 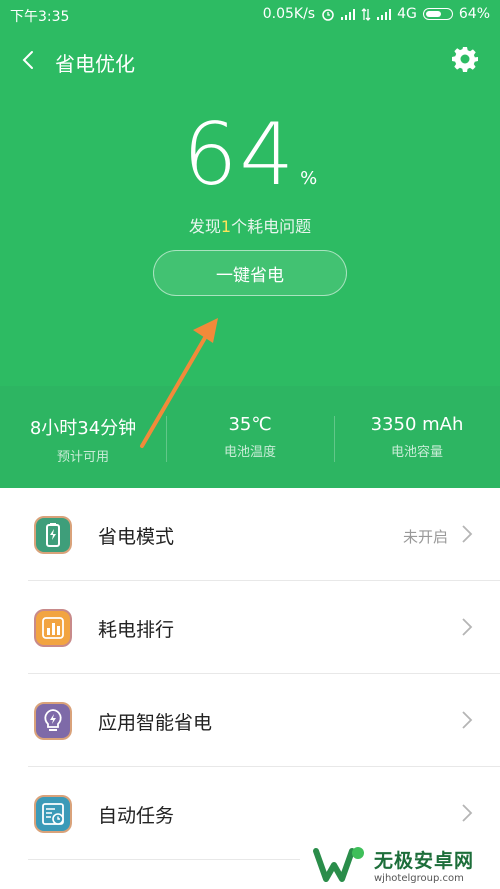 What do you see at coordinates (249, 452) in the screenshot?
I see `stat-label: 电池温度` at bounding box center [249, 452].